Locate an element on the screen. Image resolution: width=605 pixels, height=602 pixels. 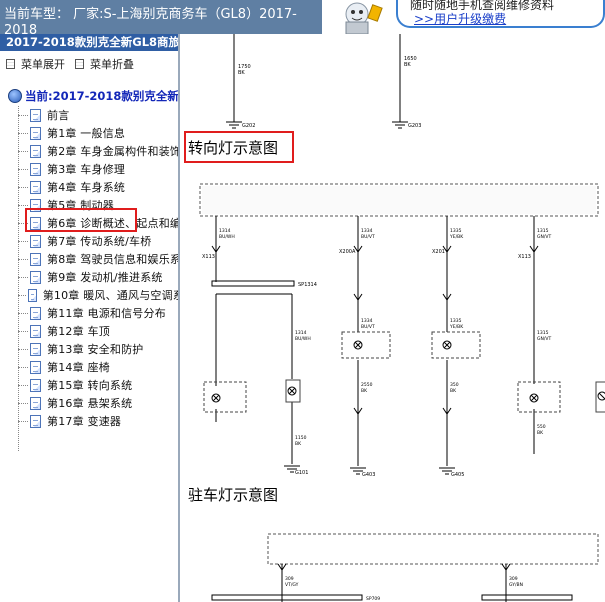
ground-g405: G405 is located at coordinates (457, 475).